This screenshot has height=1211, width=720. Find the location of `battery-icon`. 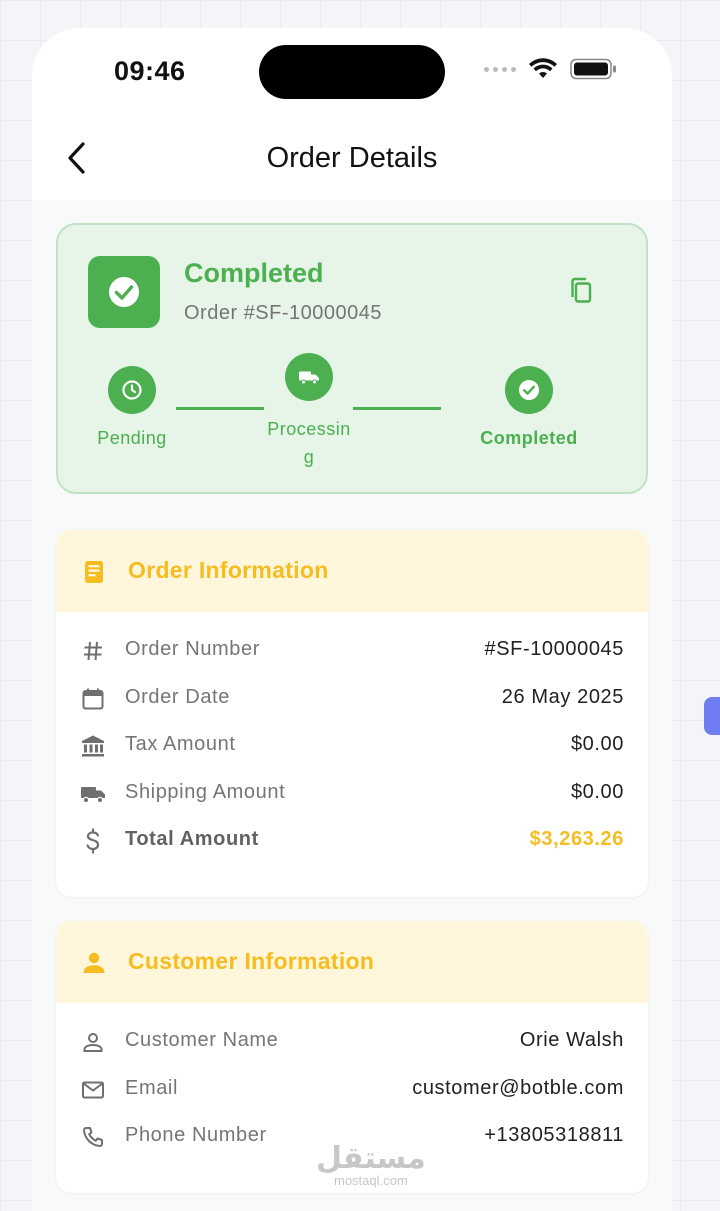

battery-icon is located at coordinates (593, 69).